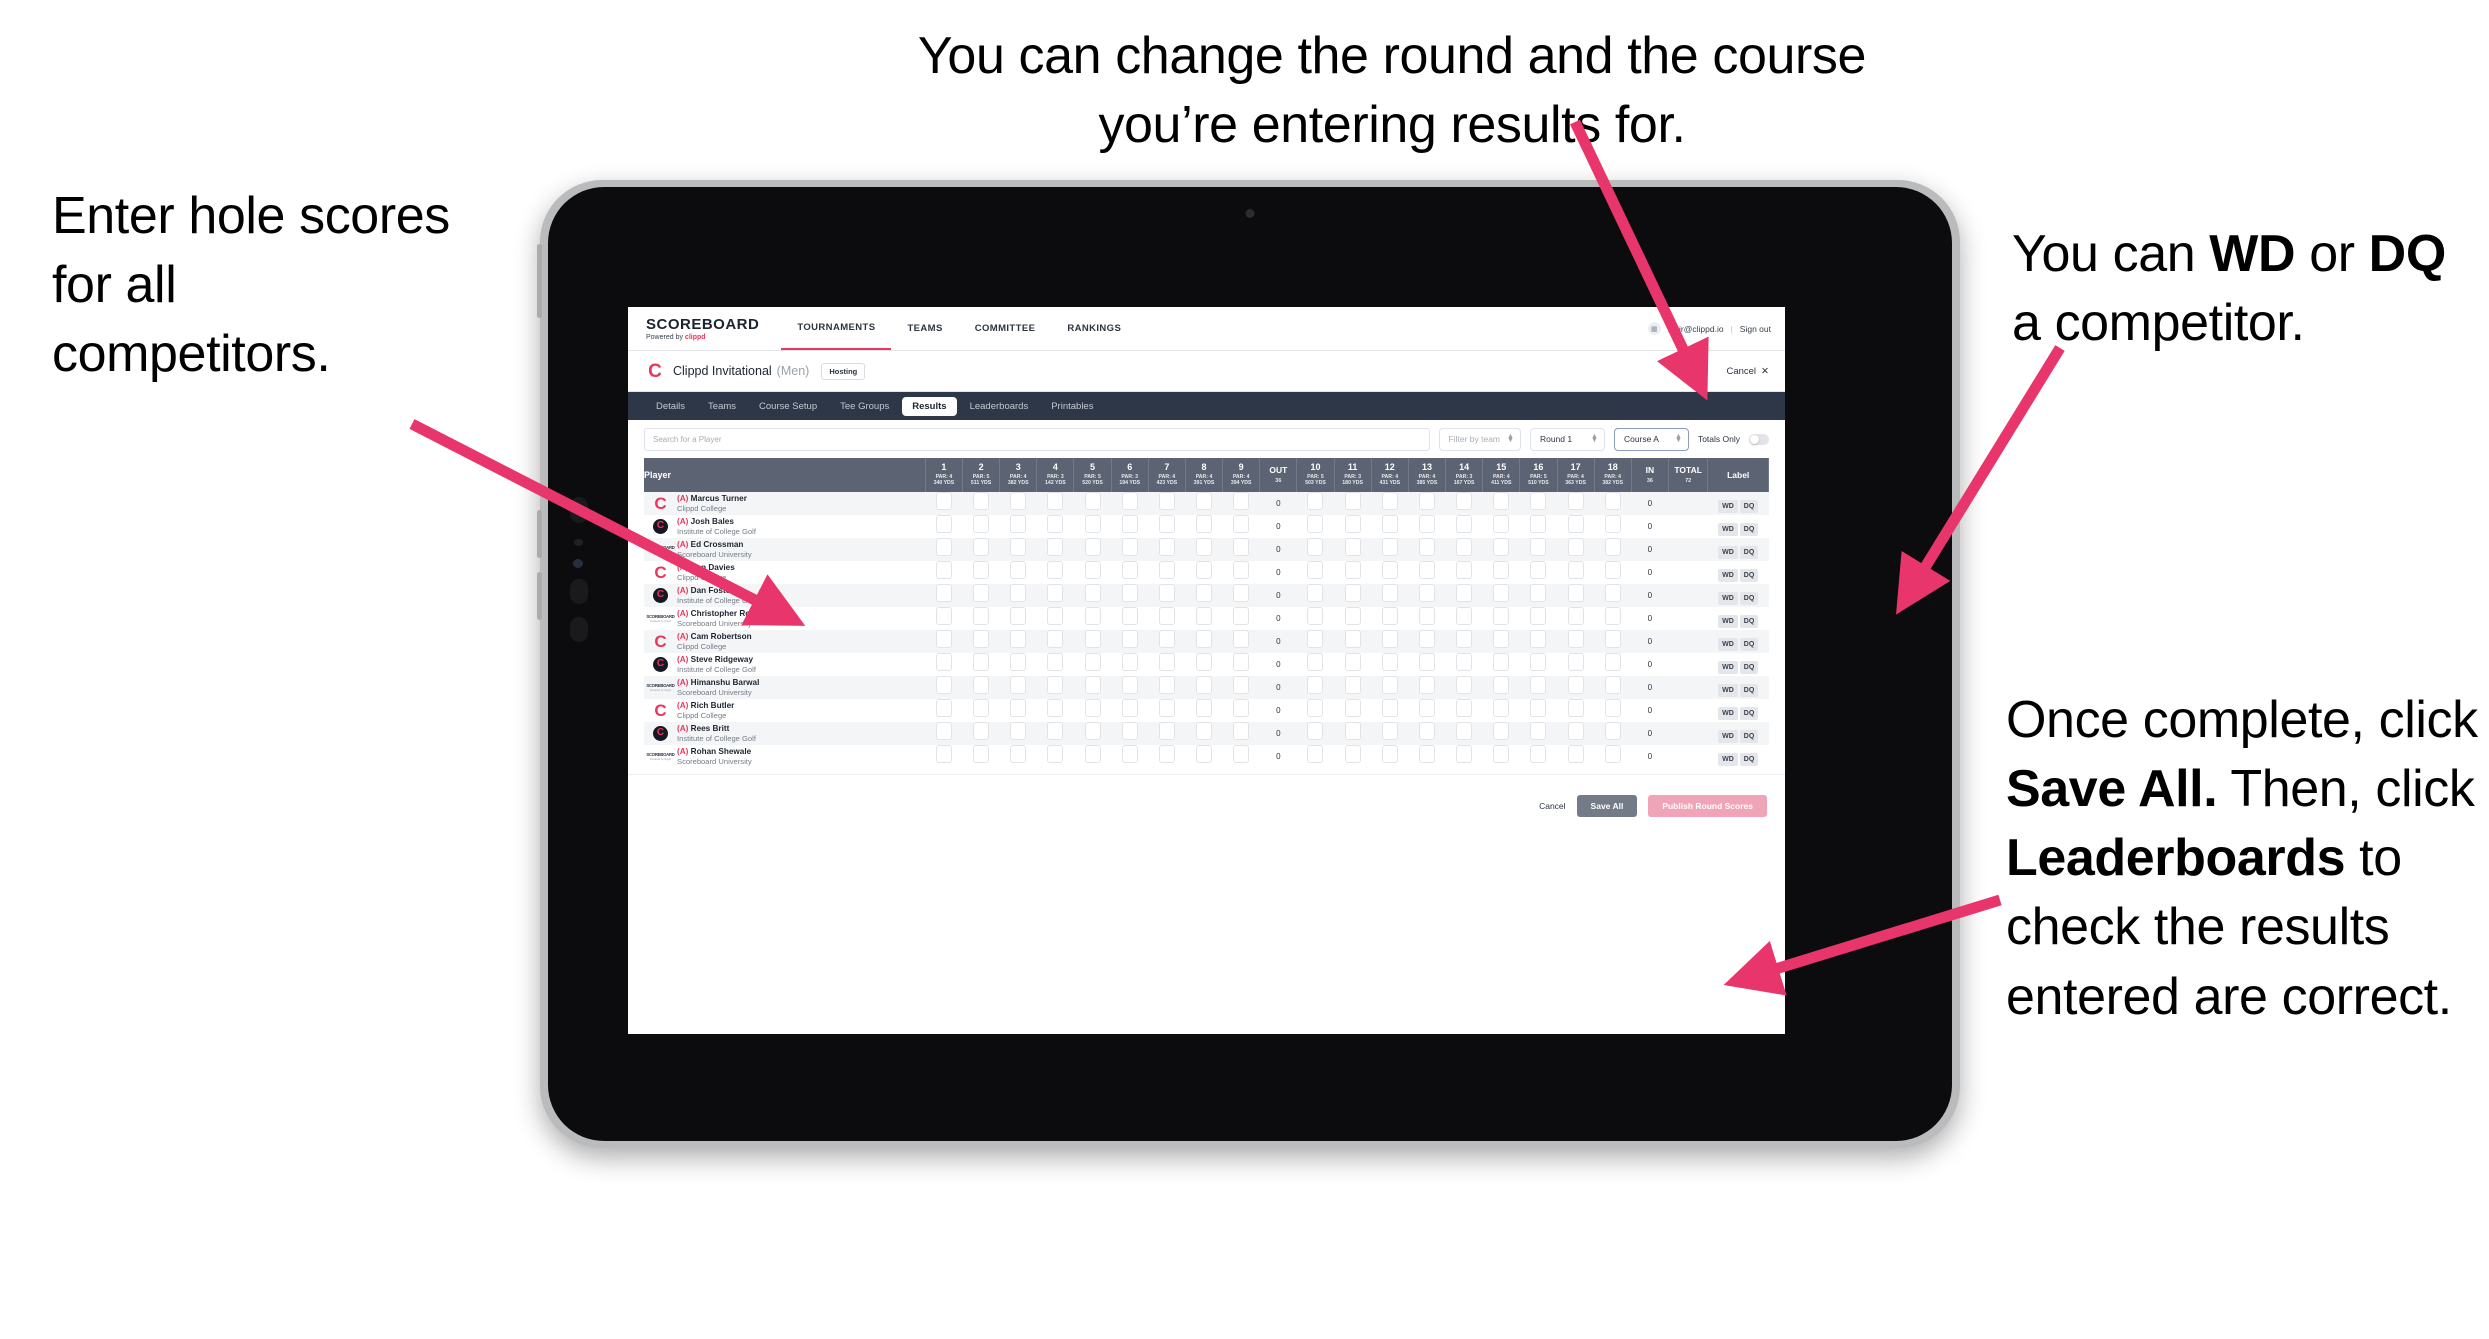  Describe the element at coordinates (1651, 439) in the screenshot. I see `course-select: Course A ▲ ▼` at that location.